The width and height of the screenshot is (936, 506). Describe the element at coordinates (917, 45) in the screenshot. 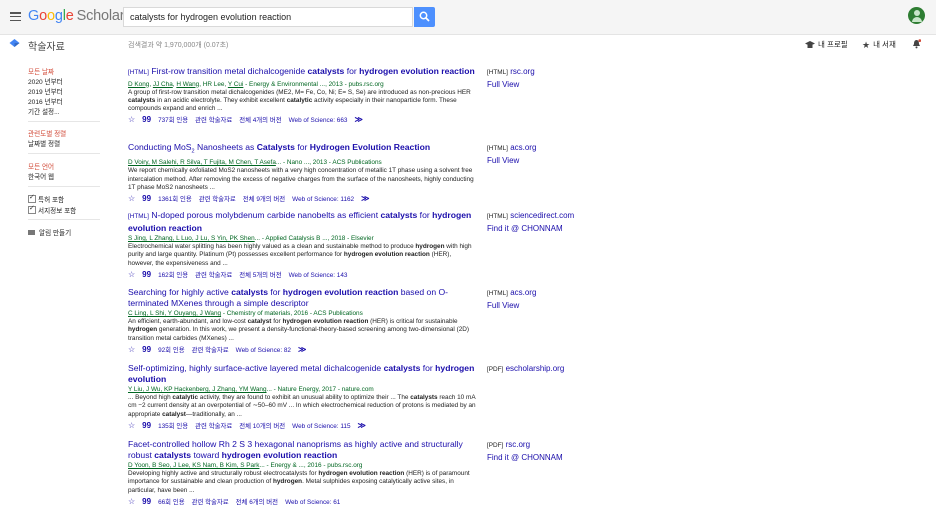

I see `notifications-button` at that location.